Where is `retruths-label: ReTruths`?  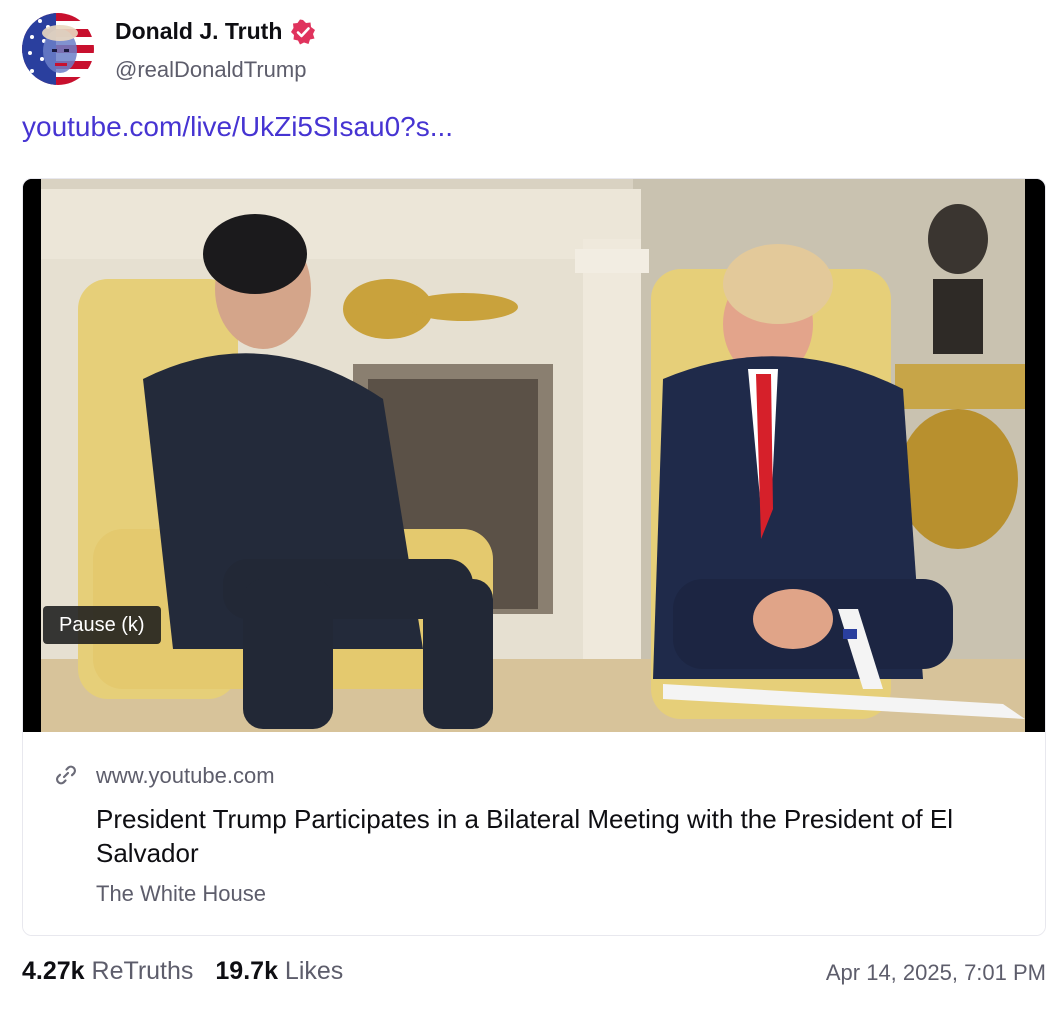 retruths-label: ReTruths is located at coordinates (142, 971).